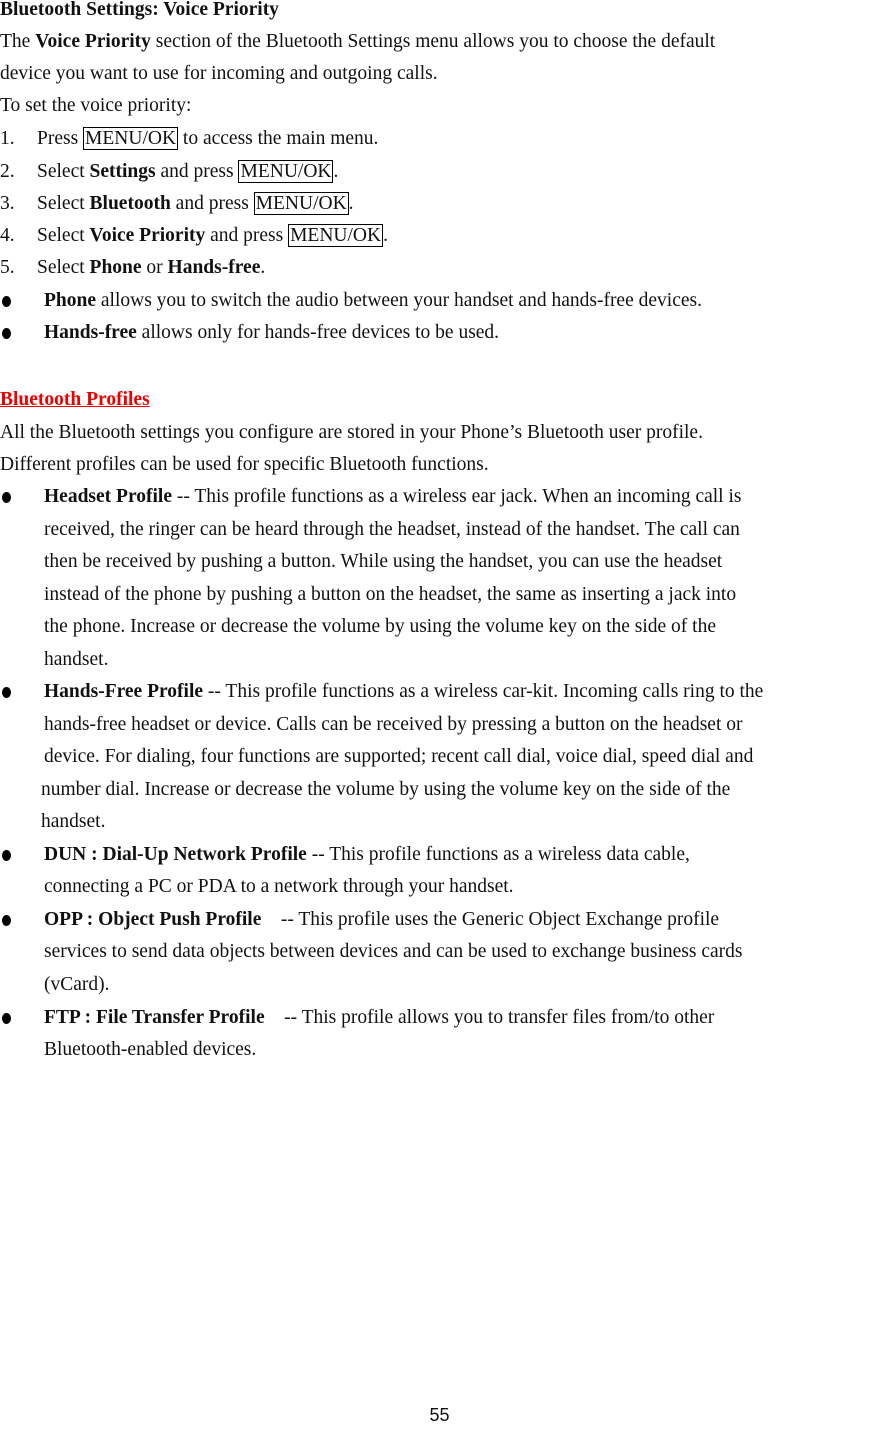 Image resolution: width=879 pixels, height=1429 pixels. Describe the element at coordinates (96, 105) in the screenshot. I see `steps-intro: To set the voice priority:` at that location.